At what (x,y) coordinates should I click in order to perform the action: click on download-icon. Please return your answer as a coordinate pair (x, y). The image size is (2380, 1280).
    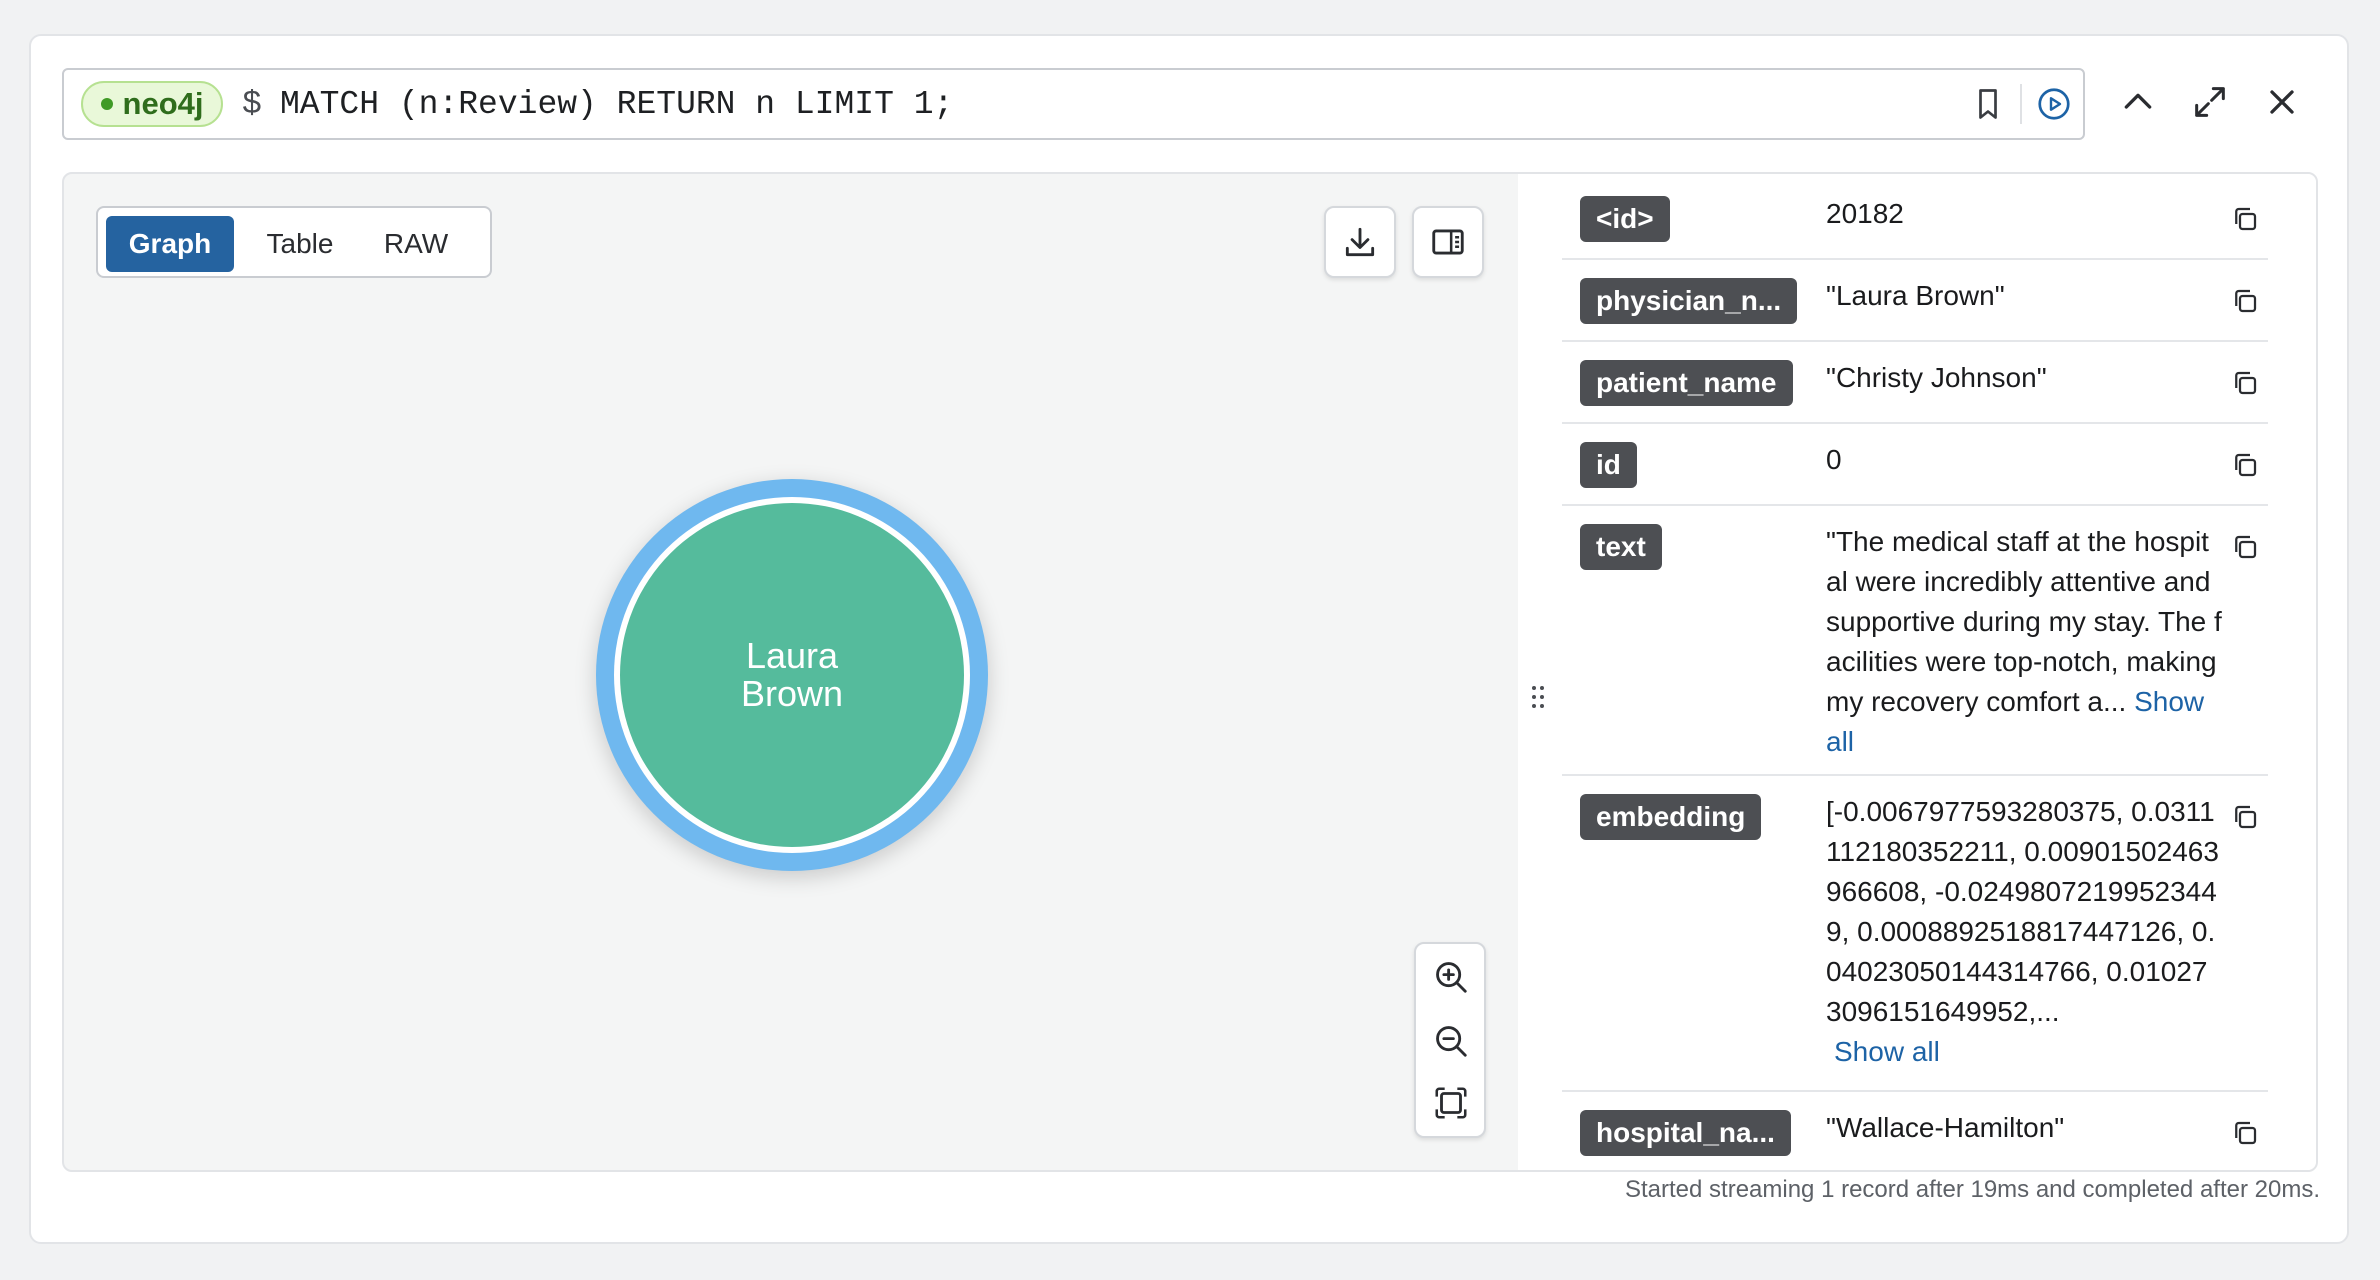
    Looking at the image, I should click on (1360, 242).